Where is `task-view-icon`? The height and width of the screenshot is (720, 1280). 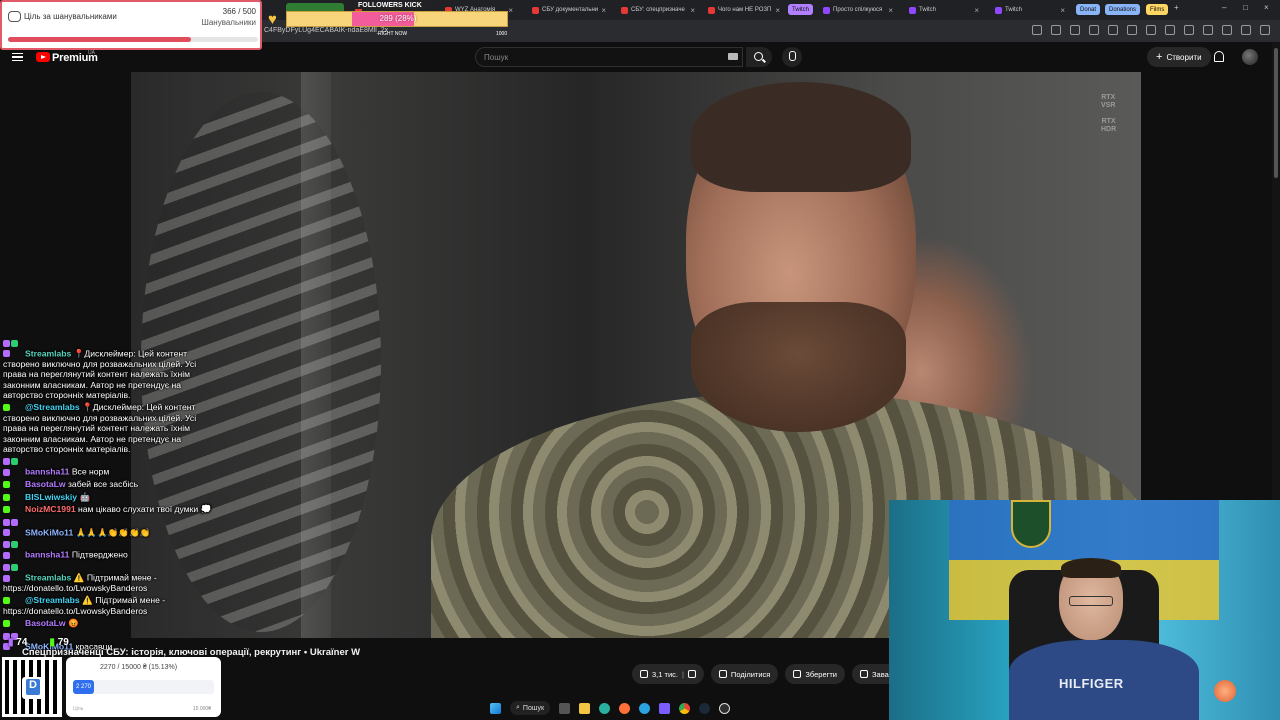
task-view-icon is located at coordinates (565, 708).